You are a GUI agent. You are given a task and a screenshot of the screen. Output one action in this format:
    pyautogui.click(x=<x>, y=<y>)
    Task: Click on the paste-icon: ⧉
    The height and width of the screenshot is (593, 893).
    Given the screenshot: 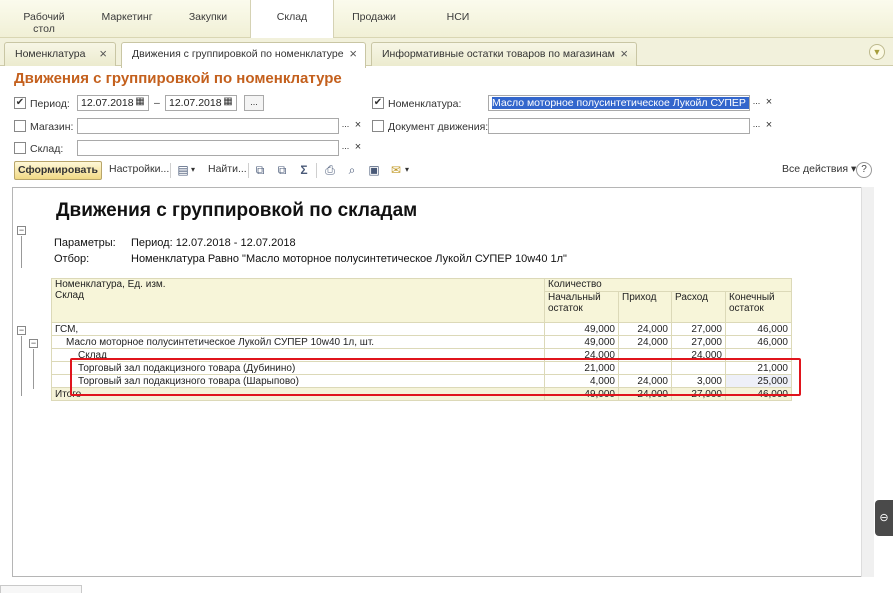 What is the action you would take?
    pyautogui.click(x=282, y=170)
    